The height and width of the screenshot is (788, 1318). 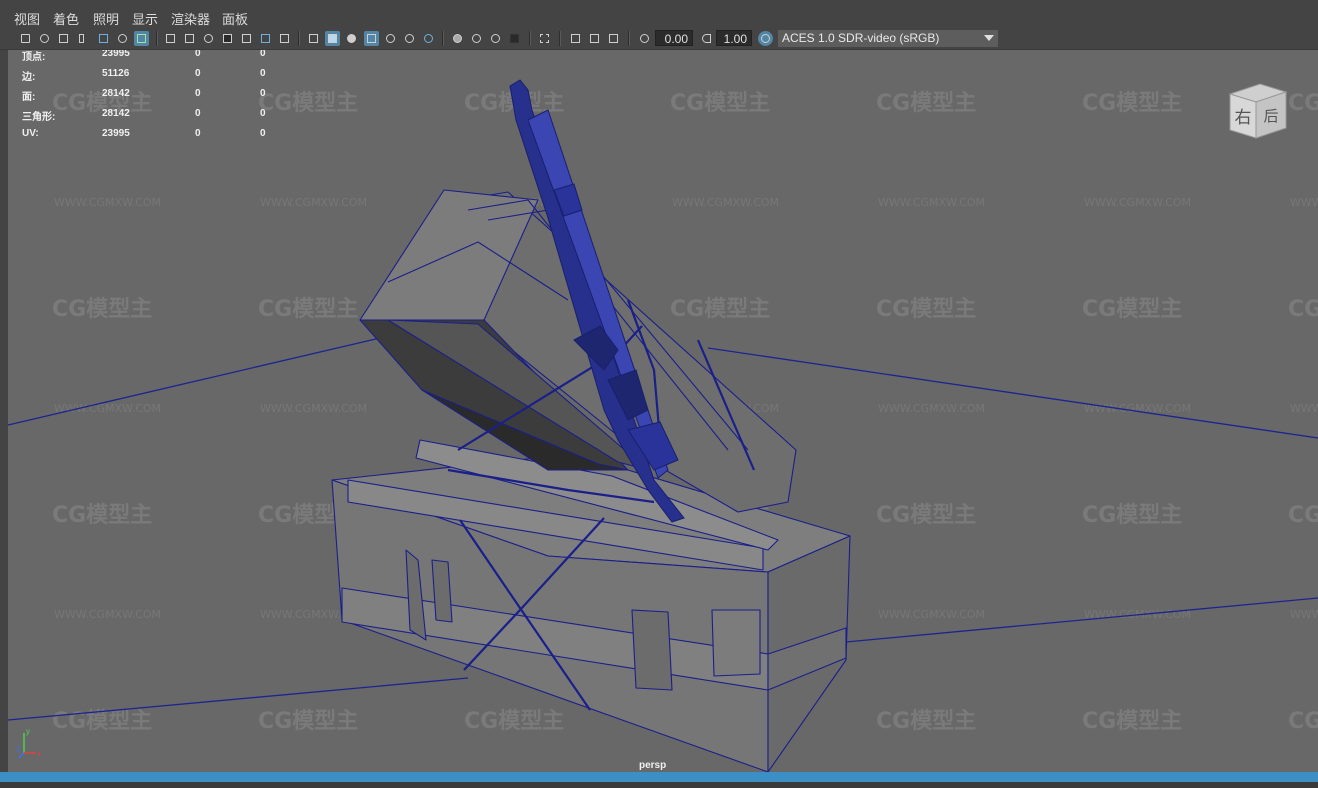 What do you see at coordinates (63, 38) in the screenshot?
I see `bookmark-icon` at bounding box center [63, 38].